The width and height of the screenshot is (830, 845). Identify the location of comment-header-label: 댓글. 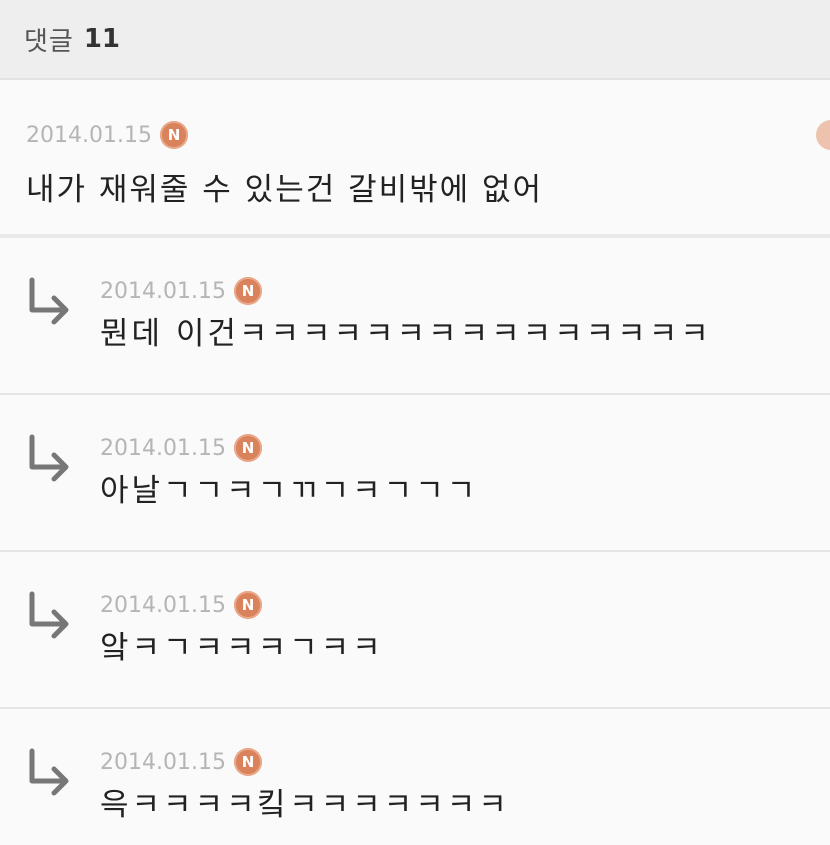
(49, 41).